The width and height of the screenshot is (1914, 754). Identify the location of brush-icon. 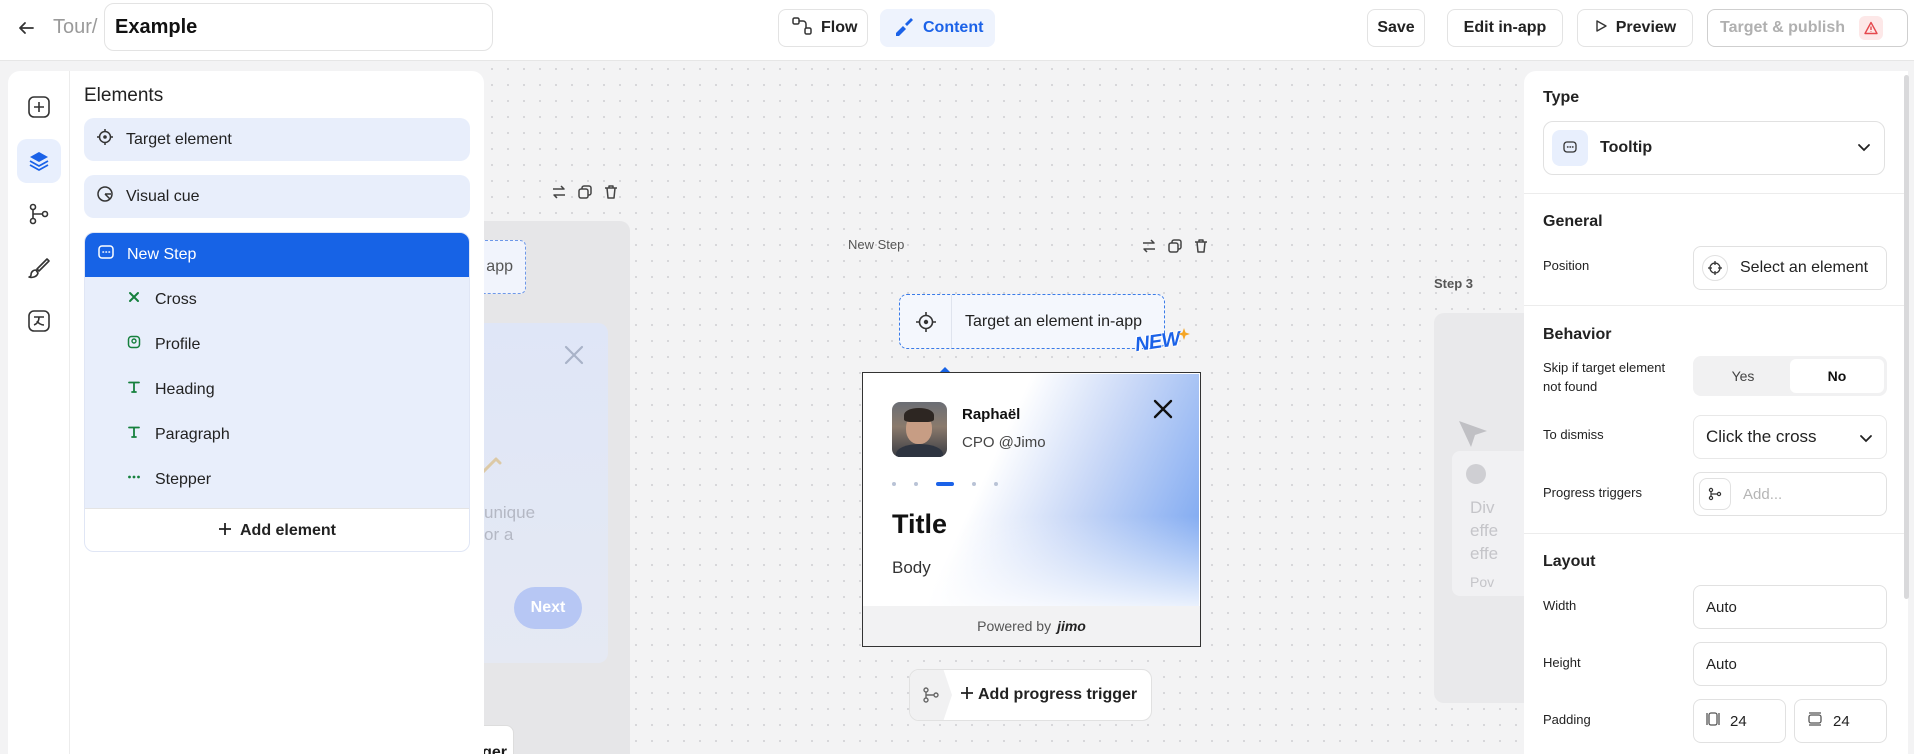
(39, 268).